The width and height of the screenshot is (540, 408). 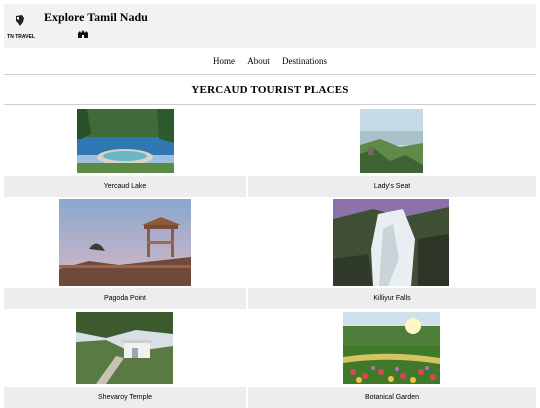 I want to click on logo-text: TN TRAVEL, so click(x=21, y=37).